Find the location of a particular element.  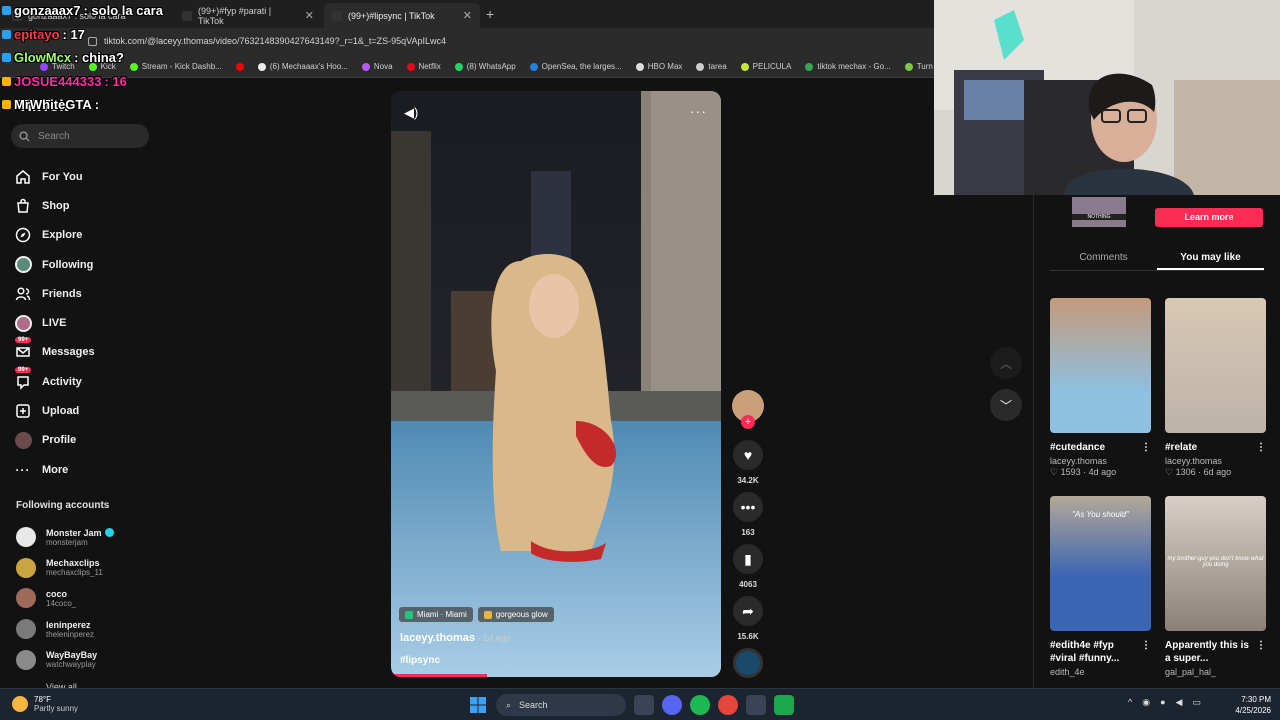

browser-tab-2: (99+)#fyp #parati | TikTok ✕ is located at coordinates (248, 15).